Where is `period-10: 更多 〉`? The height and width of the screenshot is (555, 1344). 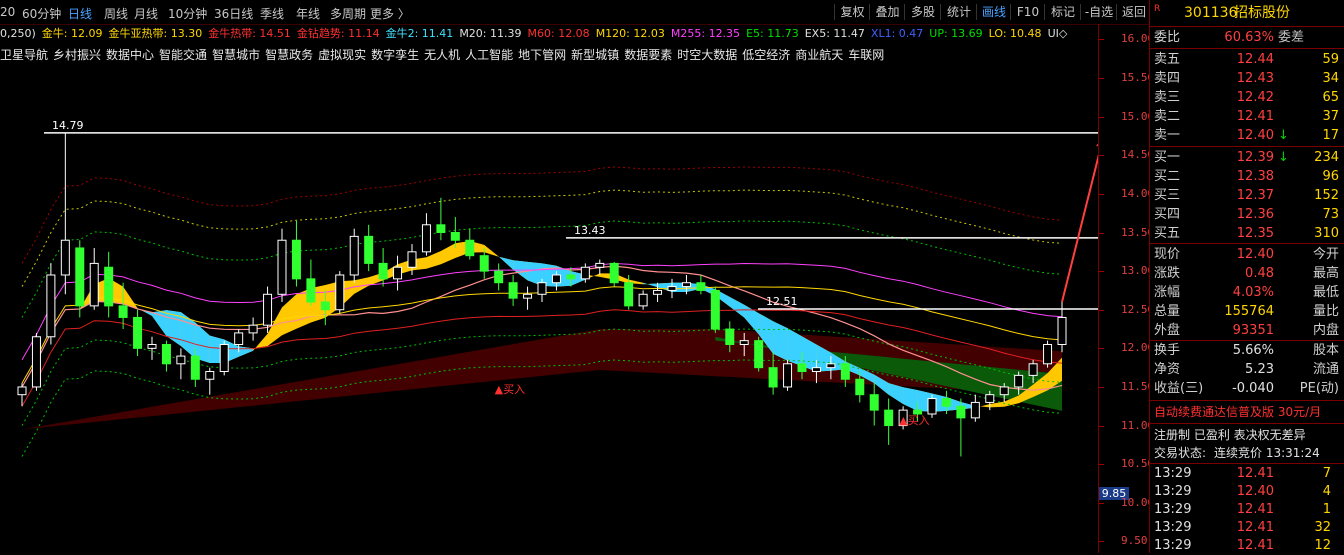 period-10: 更多 〉 is located at coordinates (390, 13).